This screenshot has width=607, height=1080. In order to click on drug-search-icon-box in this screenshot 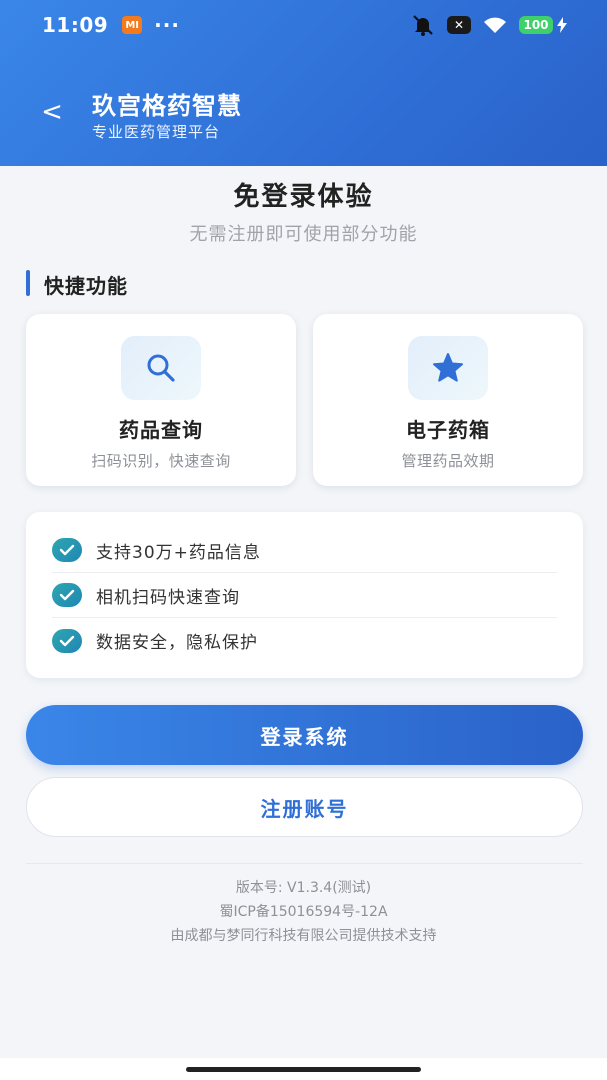, I will do `click(161, 368)`.